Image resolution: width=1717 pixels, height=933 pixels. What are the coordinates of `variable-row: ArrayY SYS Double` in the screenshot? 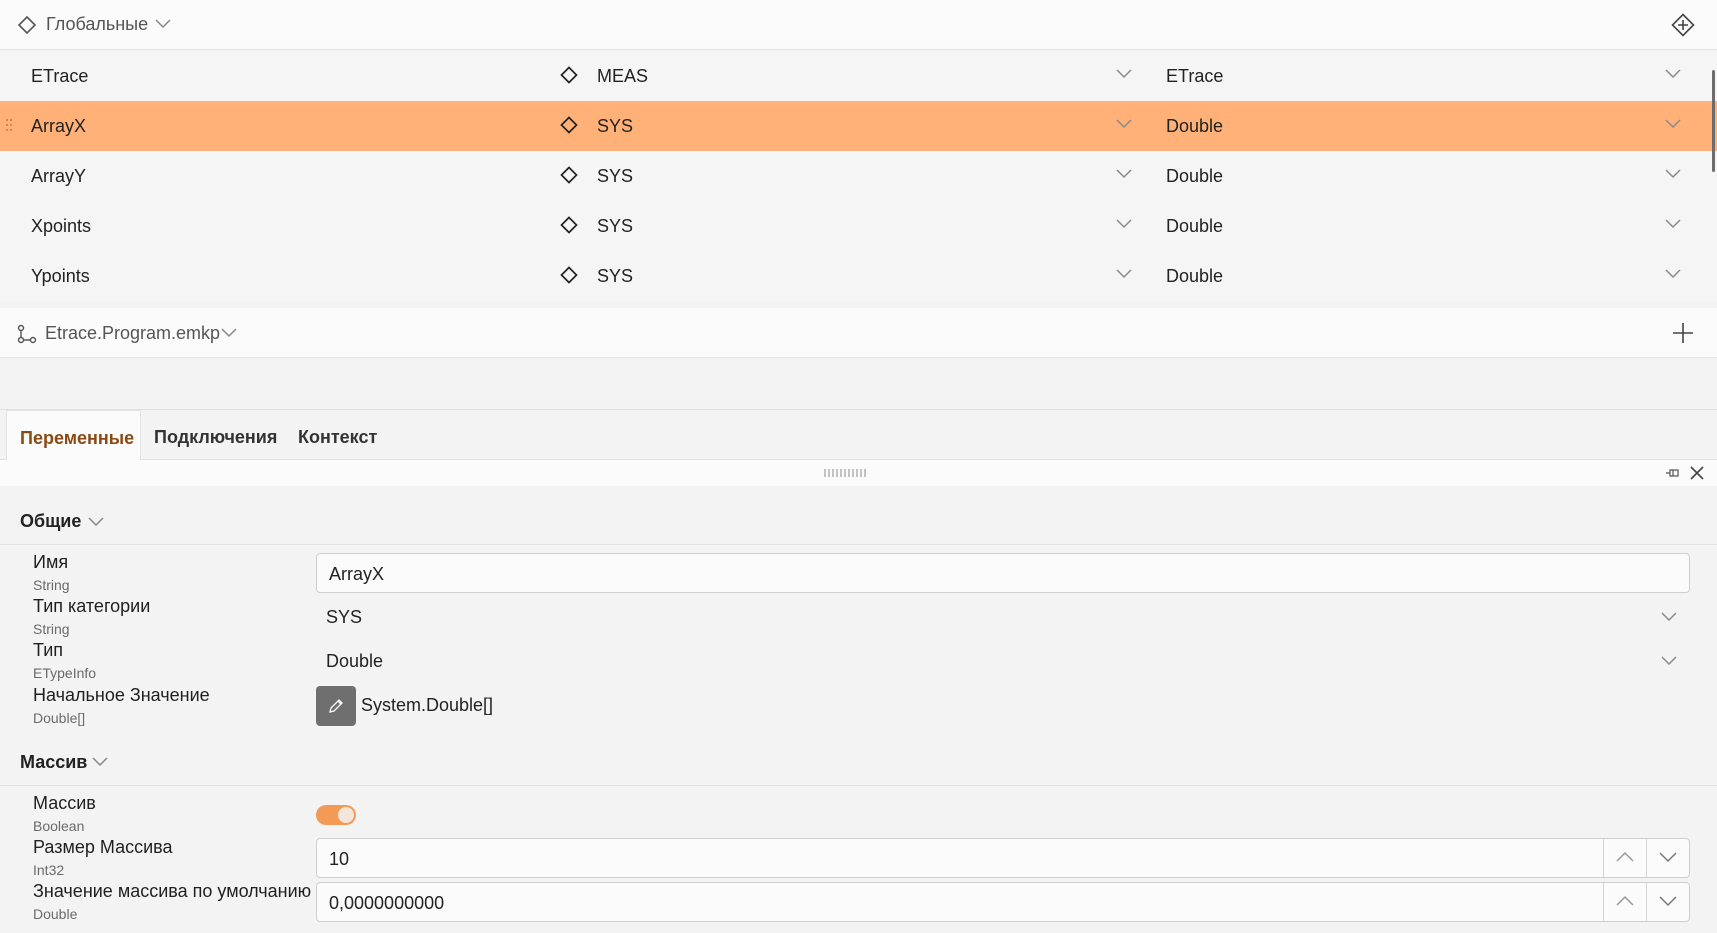 It's located at (858, 176).